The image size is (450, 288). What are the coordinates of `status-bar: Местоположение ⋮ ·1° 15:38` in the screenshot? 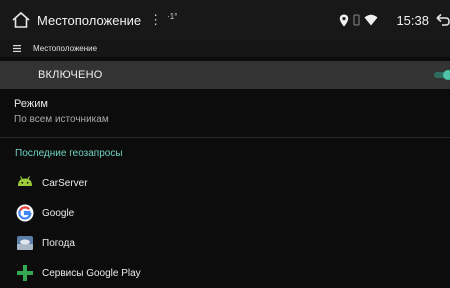 It's located at (225, 20).